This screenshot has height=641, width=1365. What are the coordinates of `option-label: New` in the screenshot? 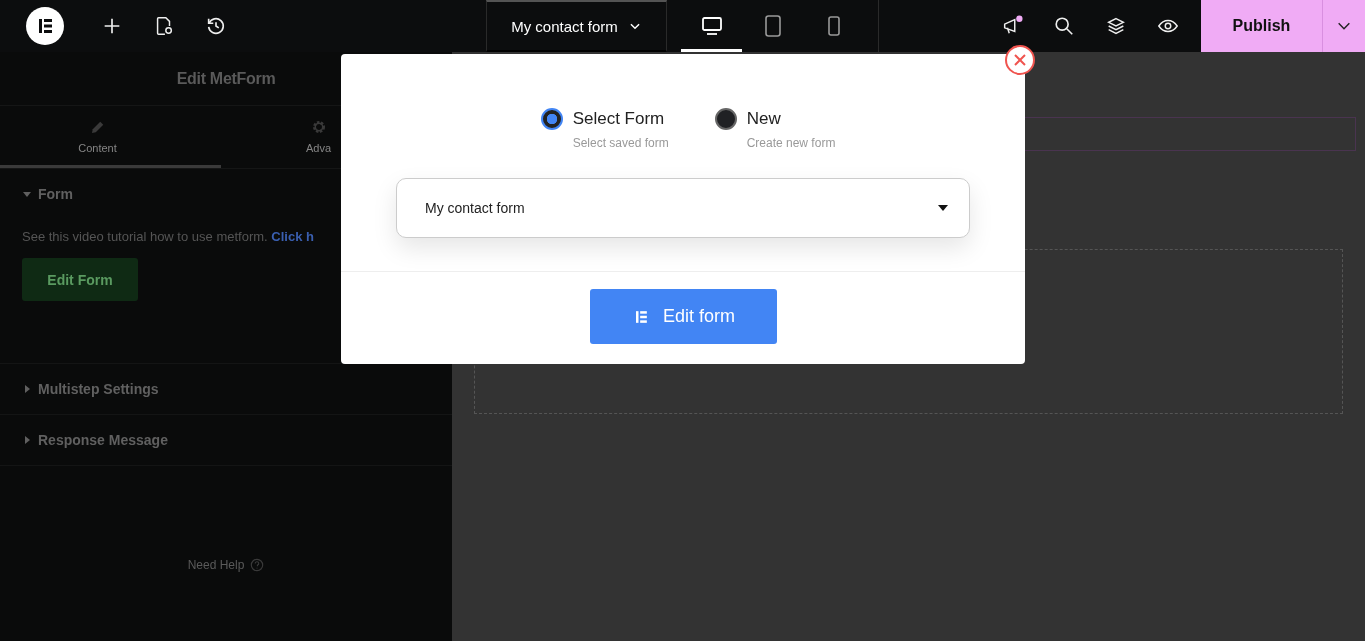 It's located at (791, 119).